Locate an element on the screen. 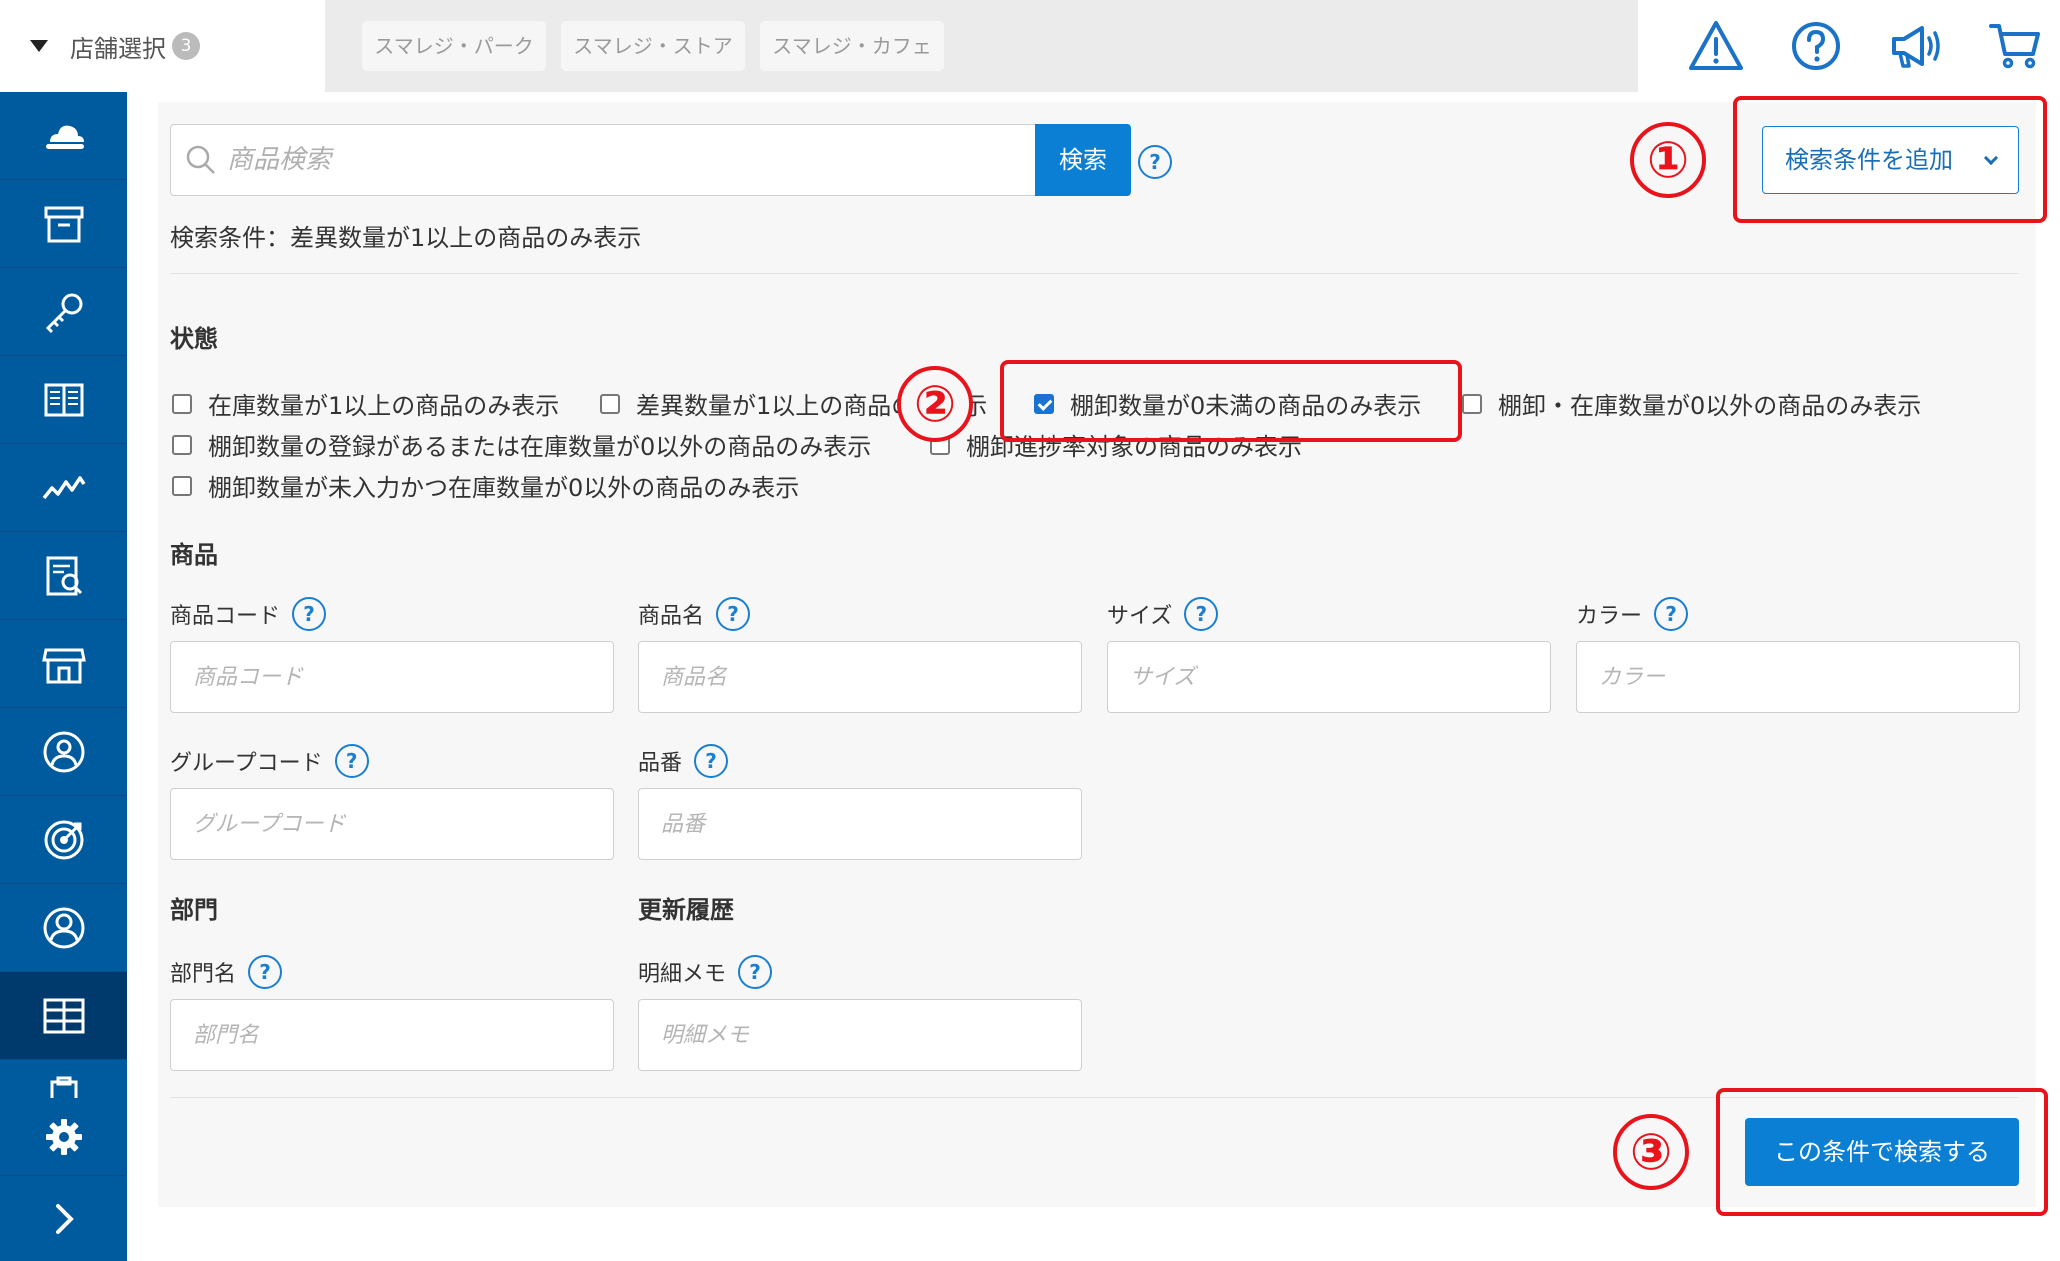  field-label-text: カラー is located at coordinates (1609, 616).